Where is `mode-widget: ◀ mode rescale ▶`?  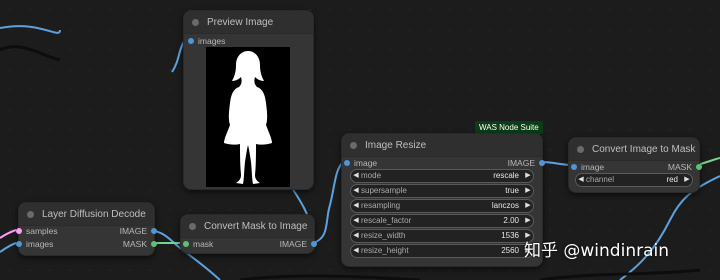 mode-widget: ◀ mode rescale ▶ is located at coordinates (442, 176).